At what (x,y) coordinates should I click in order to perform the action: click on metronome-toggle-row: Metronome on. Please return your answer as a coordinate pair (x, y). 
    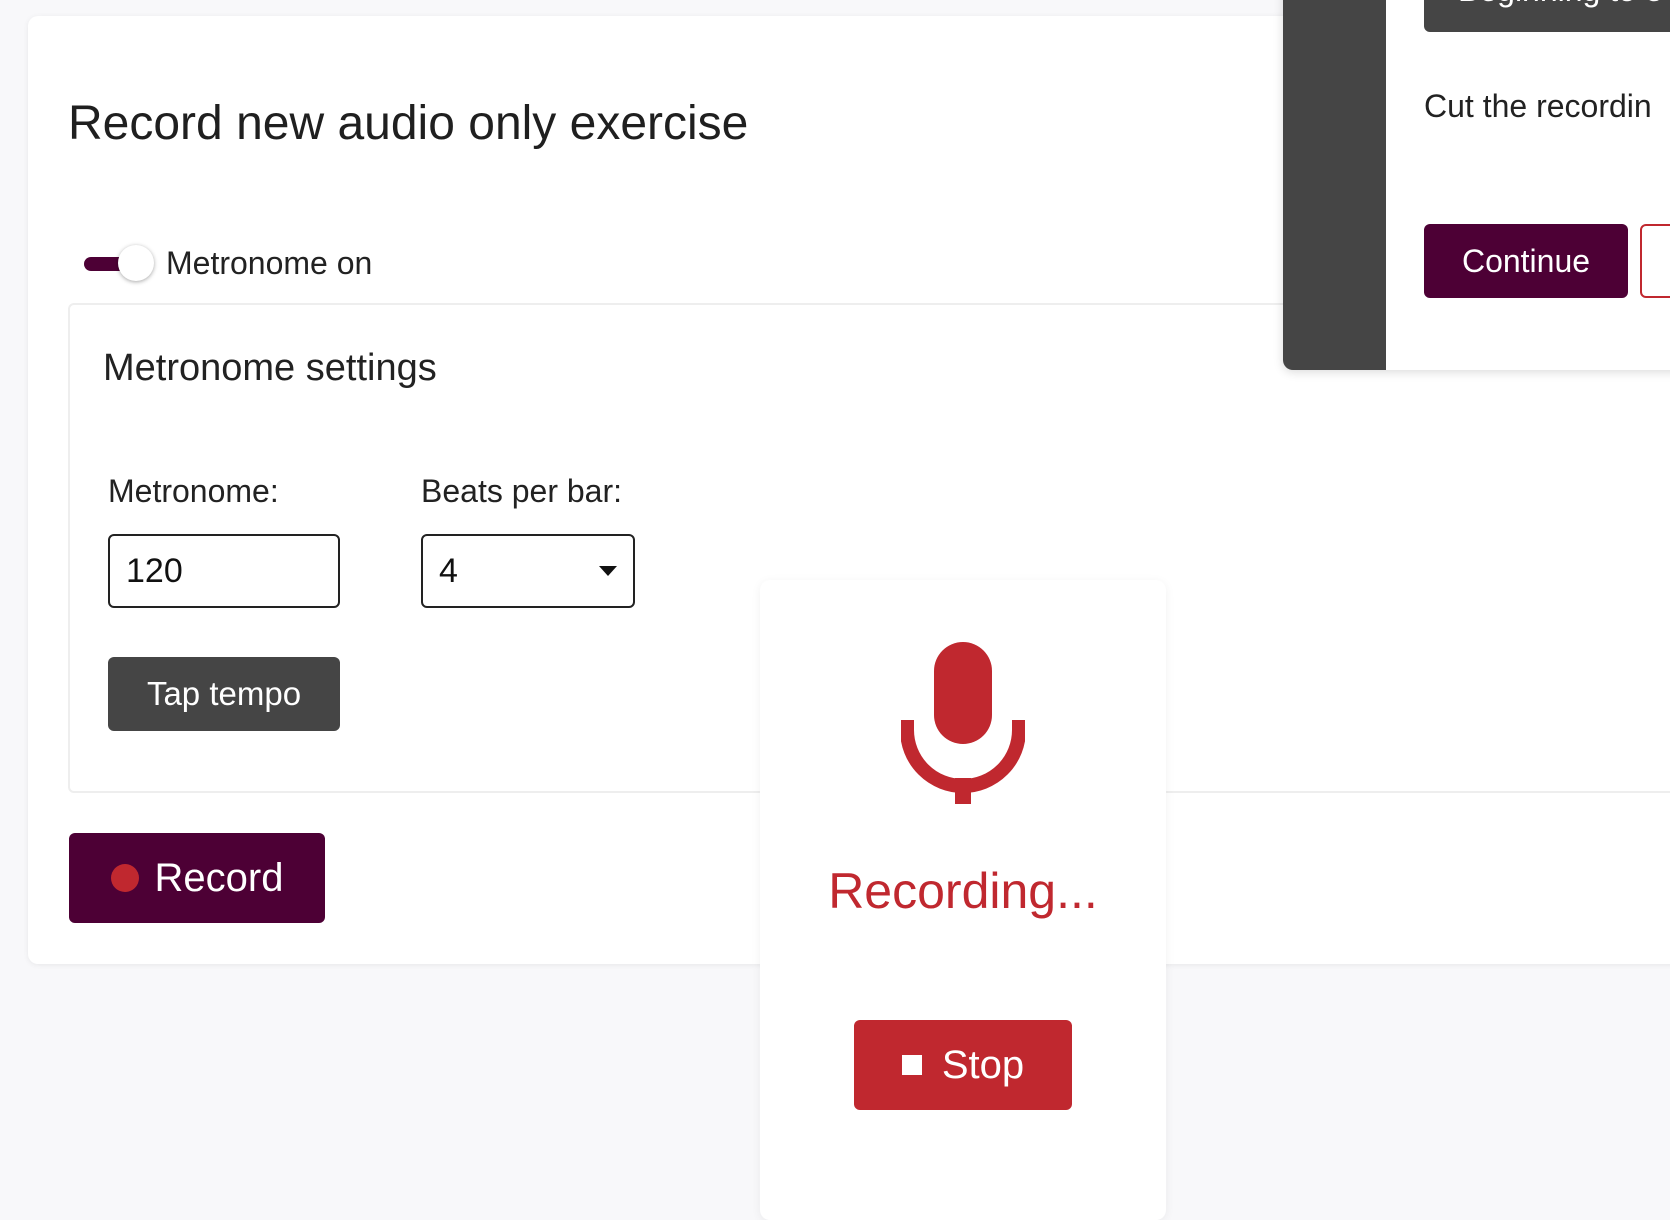
    Looking at the image, I should click on (228, 263).